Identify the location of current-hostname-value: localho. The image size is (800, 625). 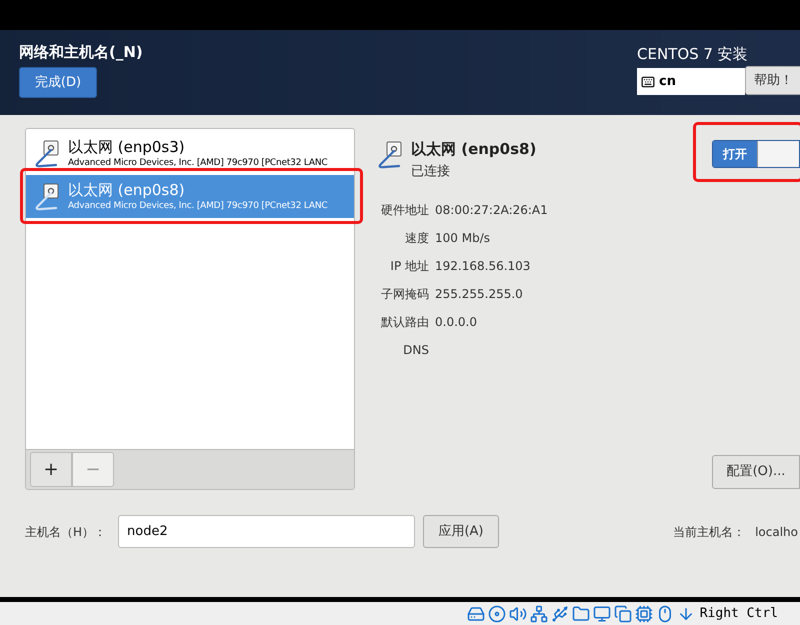
(776, 532).